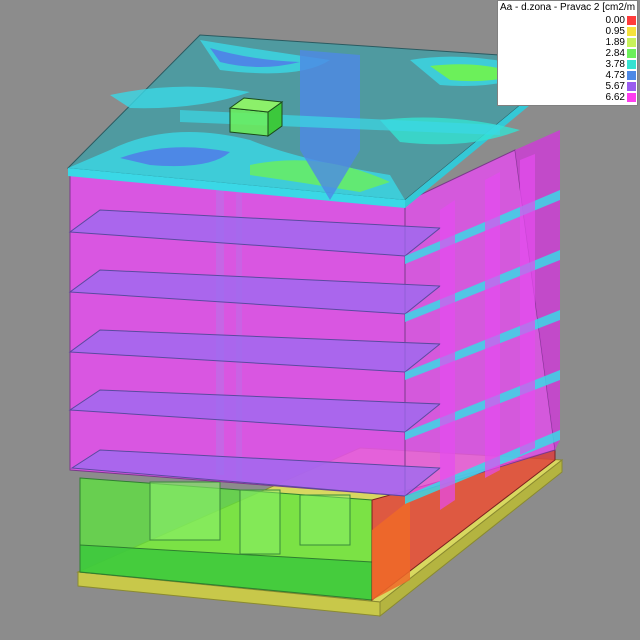  What do you see at coordinates (615, 86) in the screenshot?
I see `legend-value: 5.67` at bounding box center [615, 86].